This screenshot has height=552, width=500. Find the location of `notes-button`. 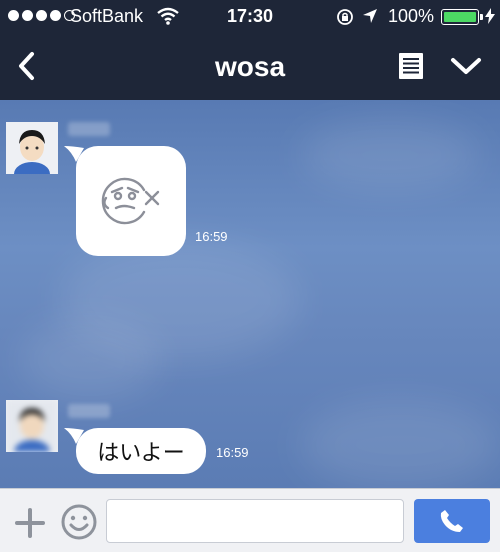

notes-button is located at coordinates (411, 66).